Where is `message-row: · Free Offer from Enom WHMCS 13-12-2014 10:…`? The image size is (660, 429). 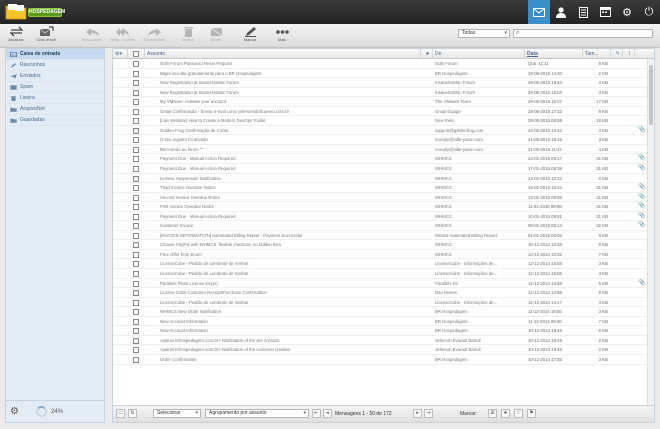 message-row: · Free Offer from Enom WHMCS 13-12-2014 10:… is located at coordinates (383, 255).